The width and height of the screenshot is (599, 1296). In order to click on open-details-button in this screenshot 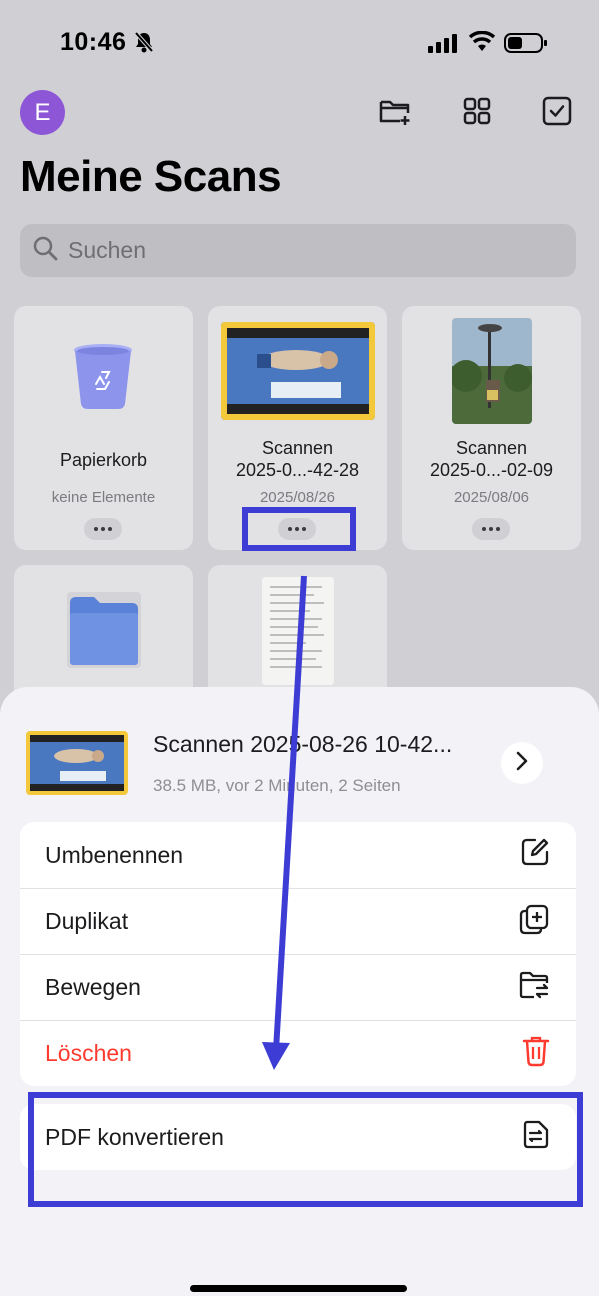, I will do `click(522, 763)`.